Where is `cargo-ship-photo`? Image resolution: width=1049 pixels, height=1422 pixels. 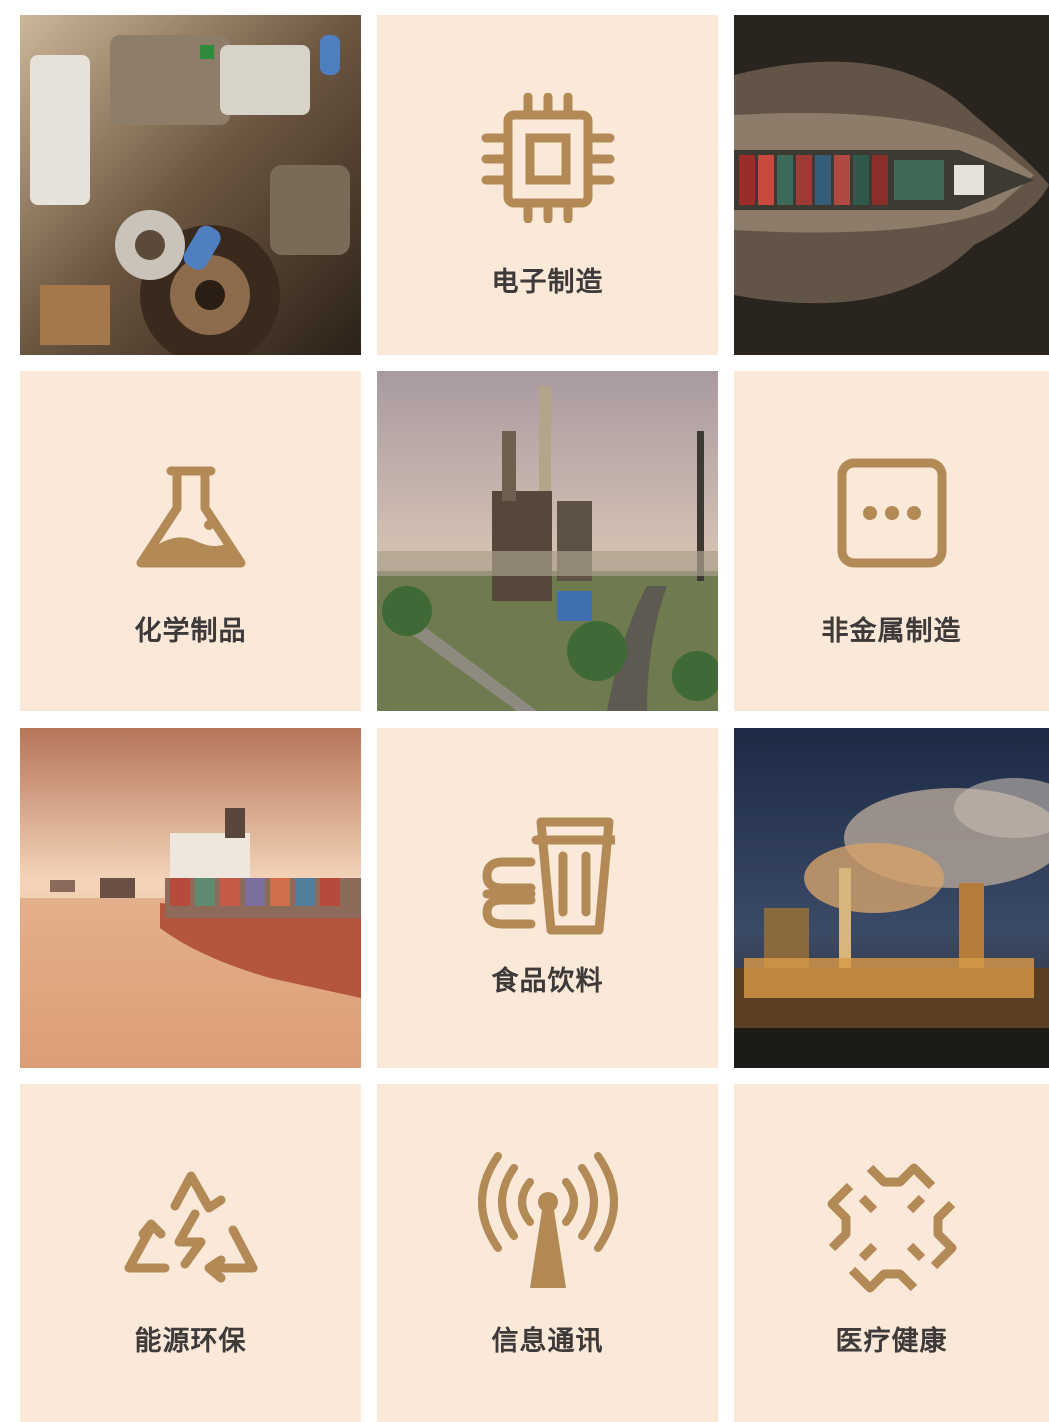 cargo-ship-photo is located at coordinates (190, 898).